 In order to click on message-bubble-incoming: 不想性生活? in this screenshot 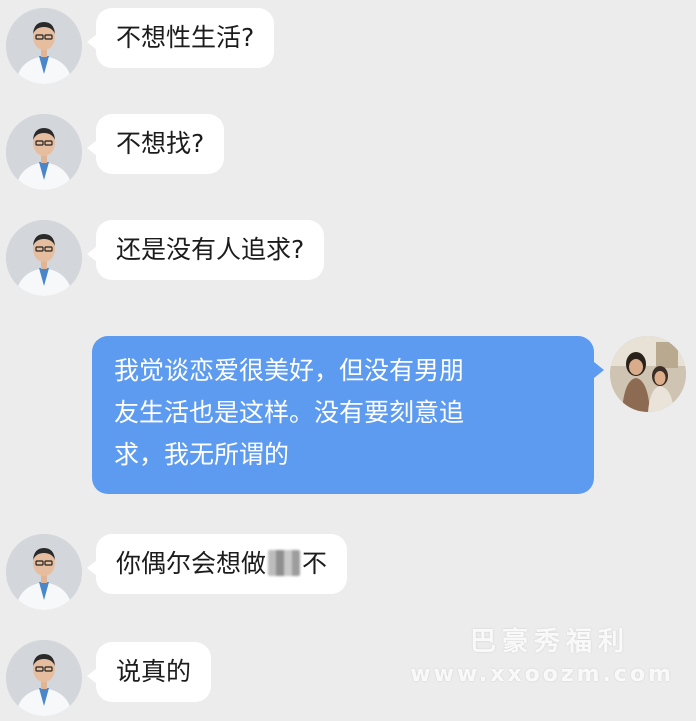, I will do `click(180, 38)`.